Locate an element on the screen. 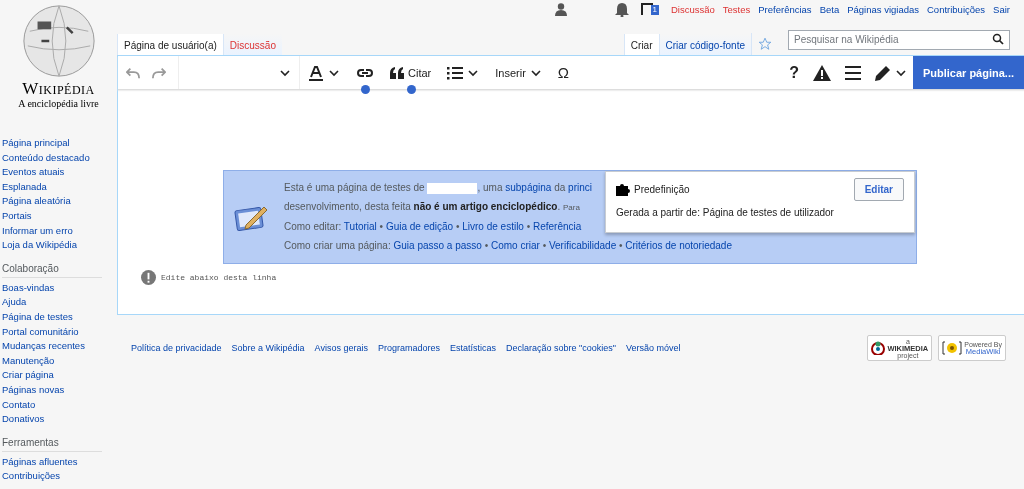 The image size is (1024, 489). footer-link: Programadores is located at coordinates (408, 348).